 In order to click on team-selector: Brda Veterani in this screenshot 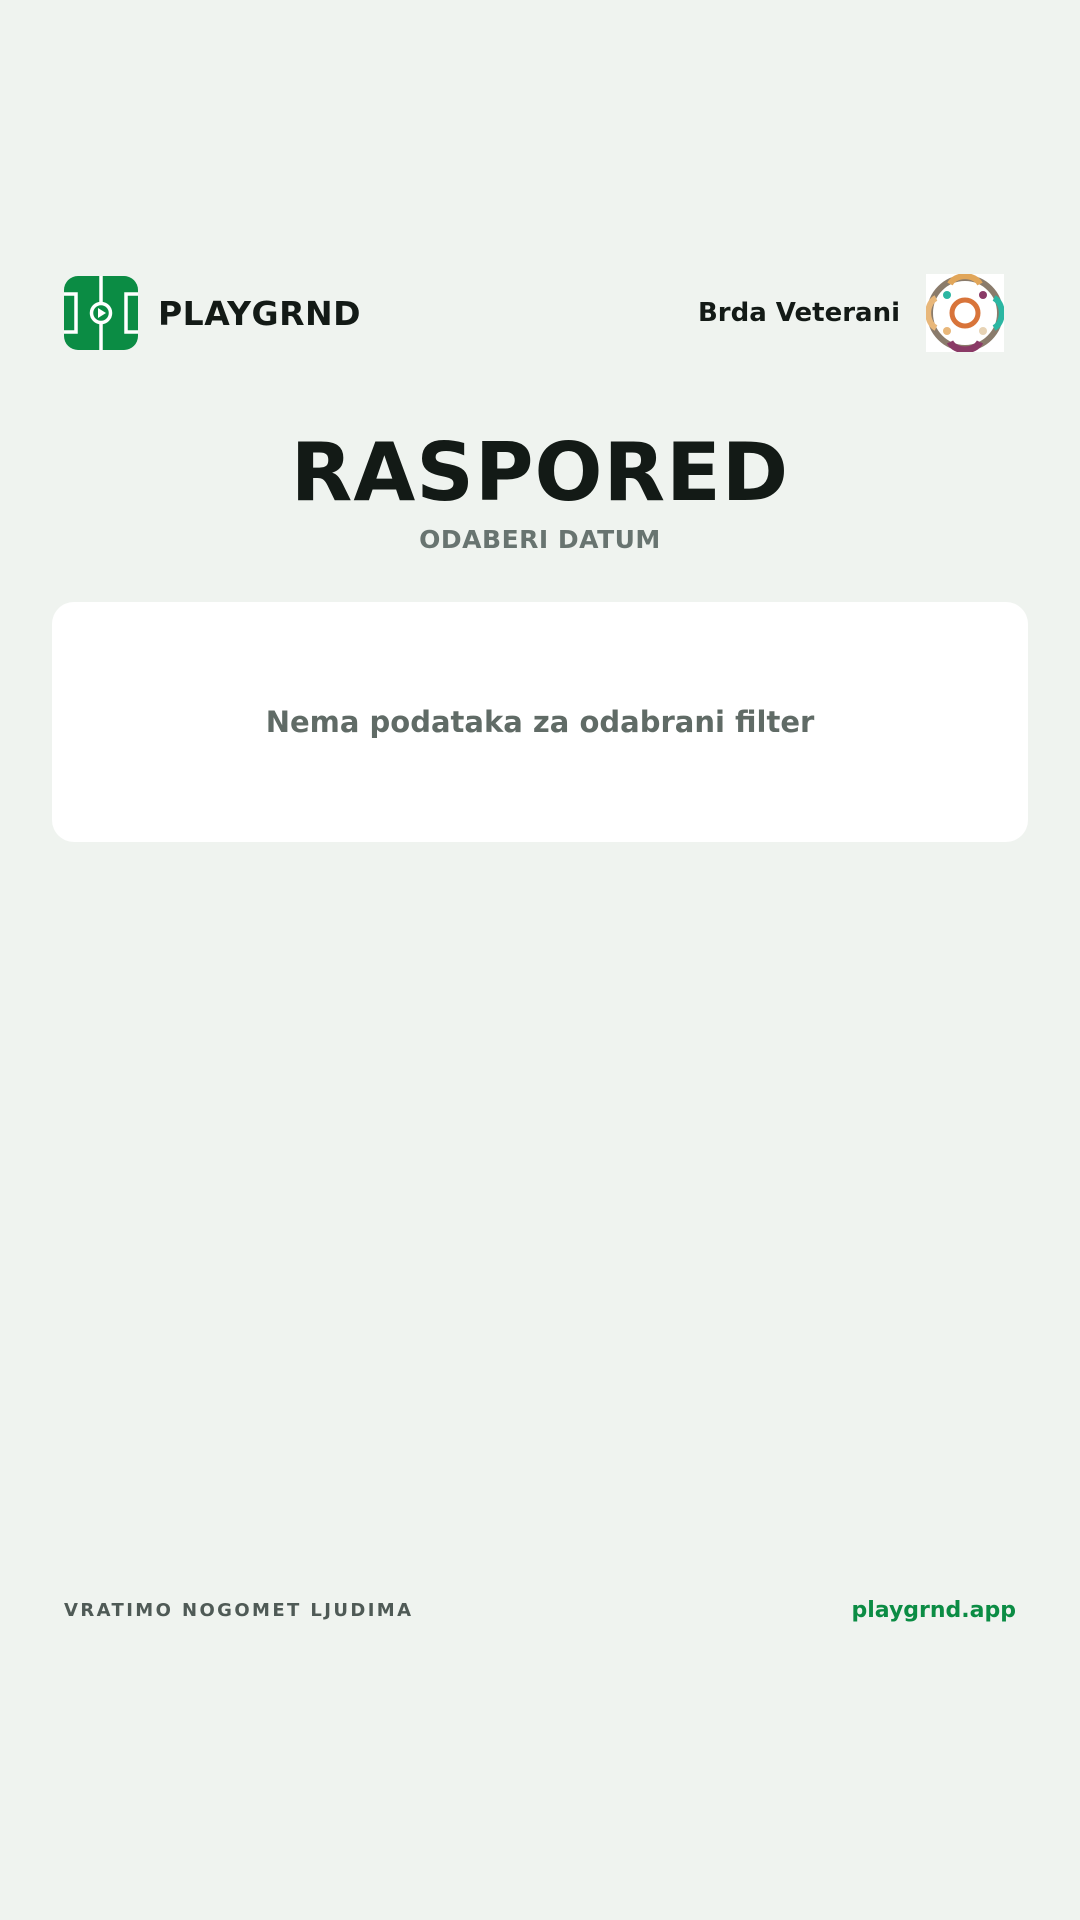, I will do `click(851, 313)`.